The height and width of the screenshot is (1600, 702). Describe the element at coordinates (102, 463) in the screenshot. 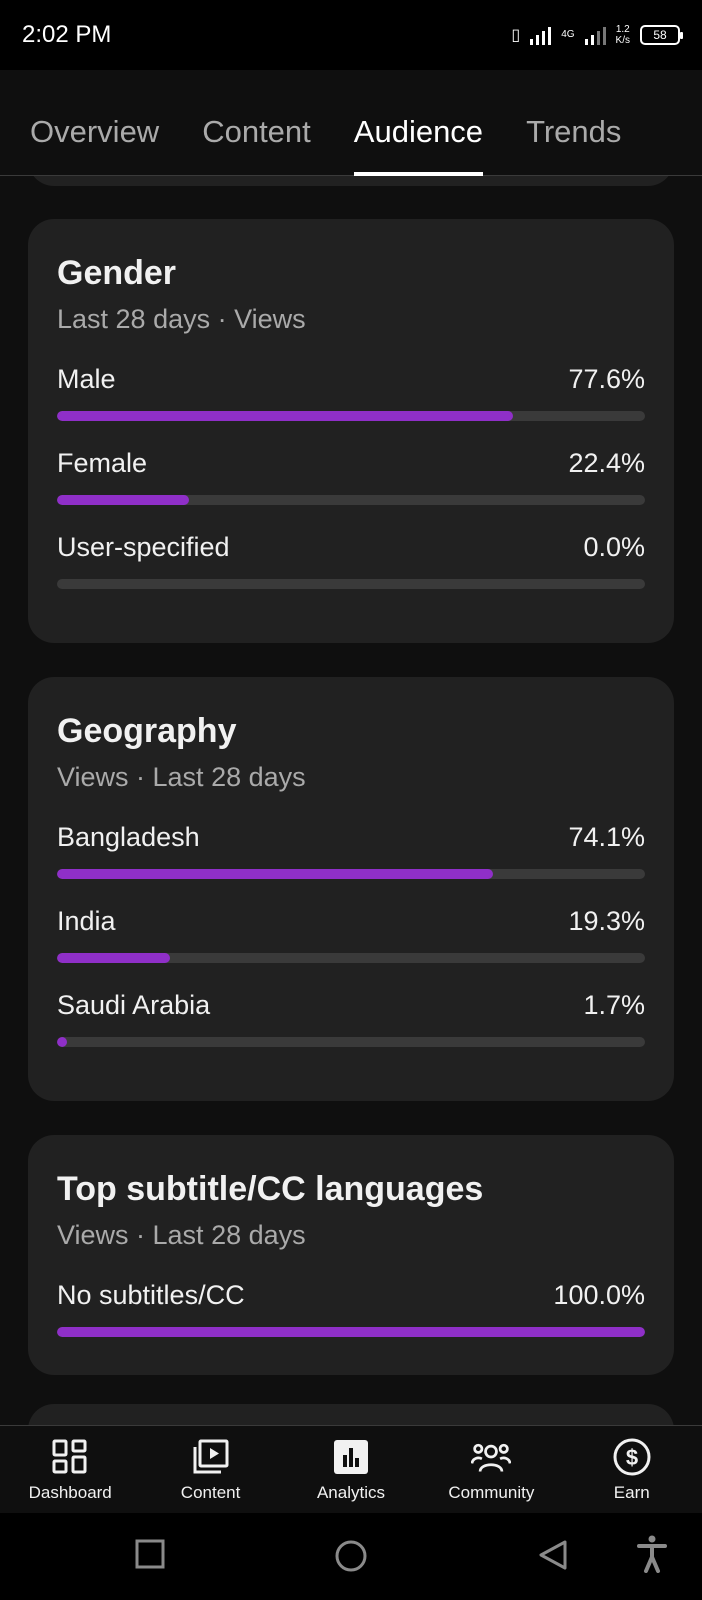

I see `row-label: Female` at that location.